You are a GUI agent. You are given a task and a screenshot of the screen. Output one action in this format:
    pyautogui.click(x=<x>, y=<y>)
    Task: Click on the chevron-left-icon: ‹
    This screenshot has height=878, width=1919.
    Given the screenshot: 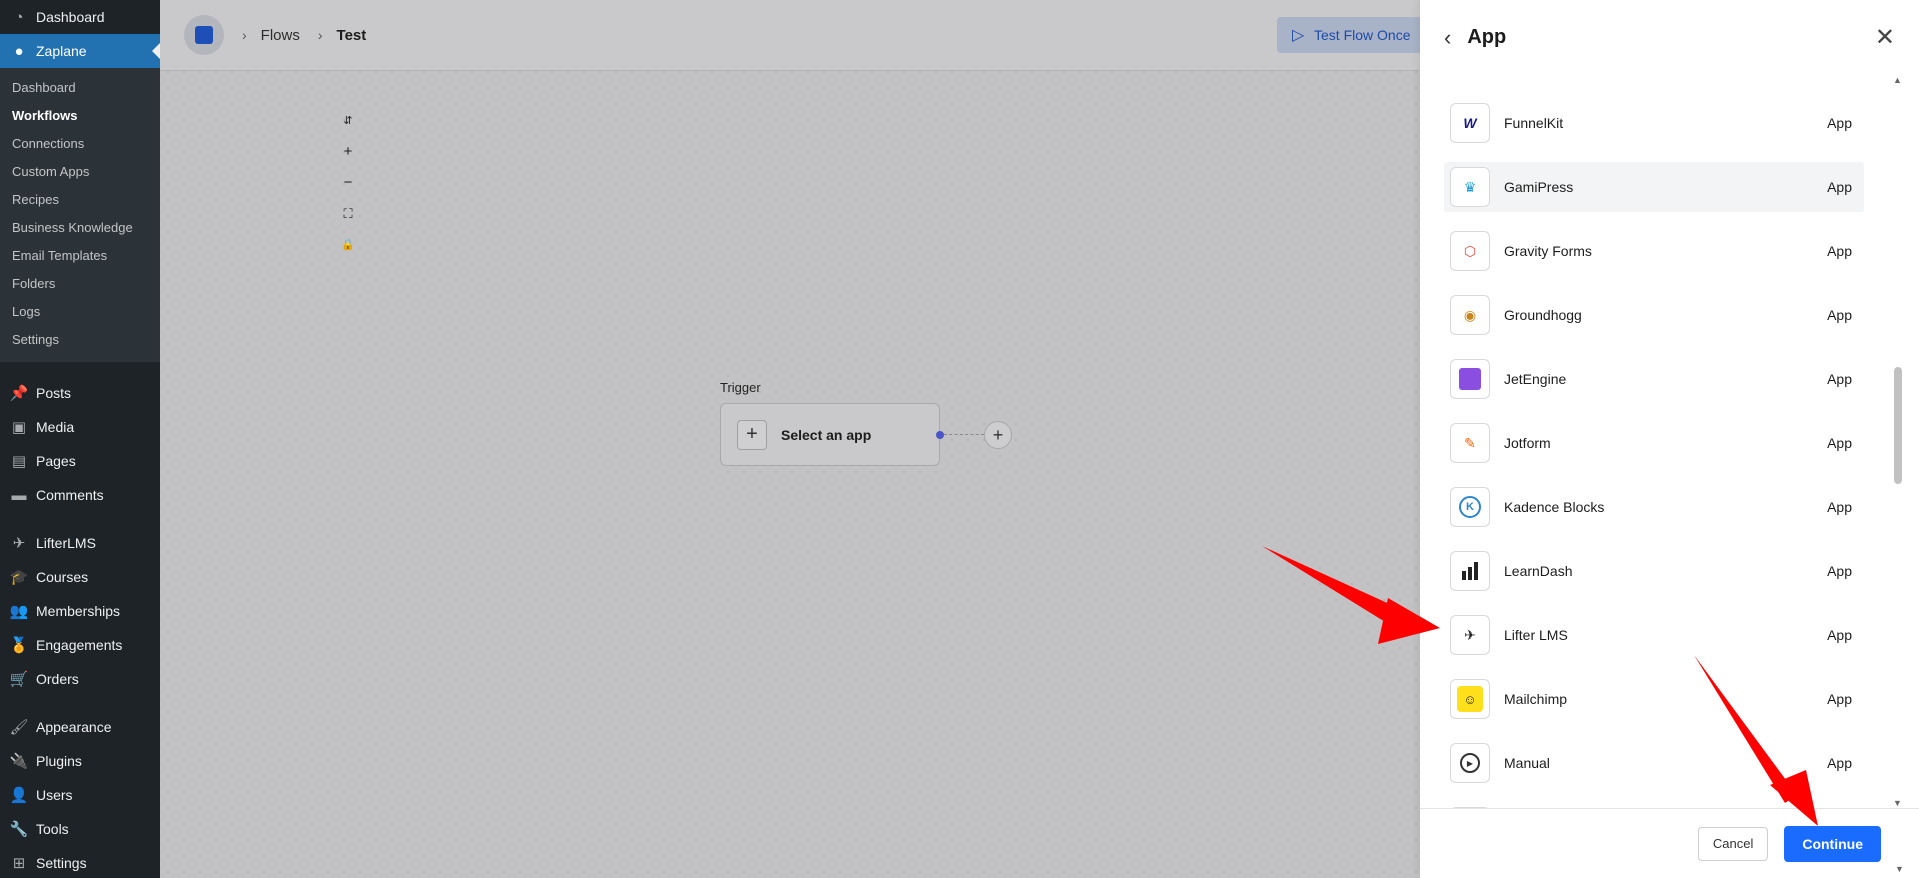 What is the action you would take?
    pyautogui.click(x=1447, y=38)
    